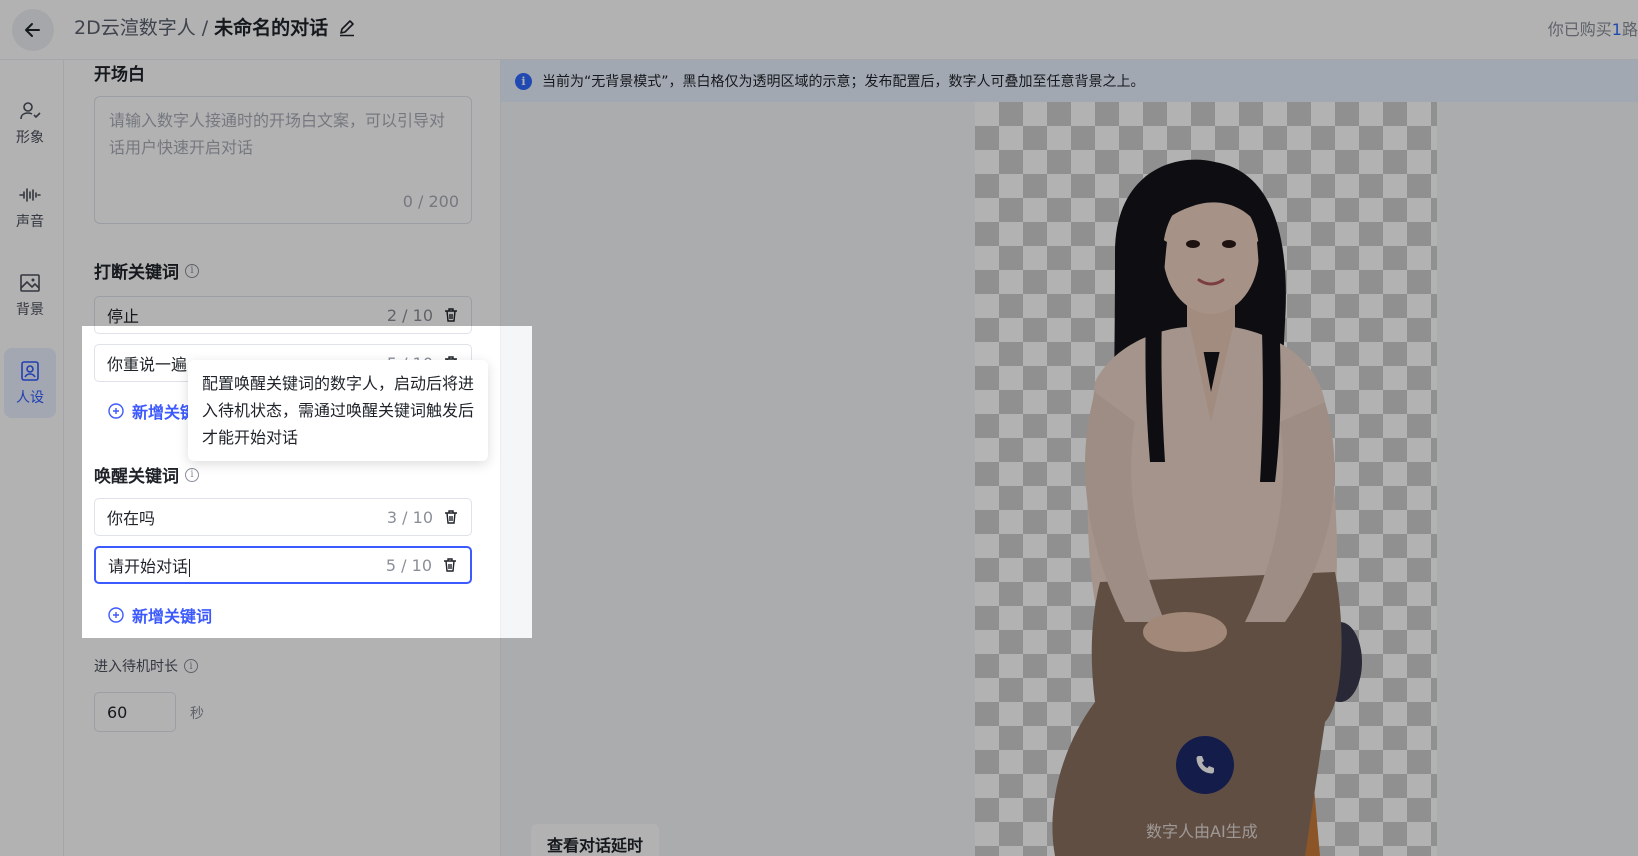 The width and height of the screenshot is (1638, 856). What do you see at coordinates (283, 517) in the screenshot?
I see `wake-keyword-input: 你在吗 3 / 10` at bounding box center [283, 517].